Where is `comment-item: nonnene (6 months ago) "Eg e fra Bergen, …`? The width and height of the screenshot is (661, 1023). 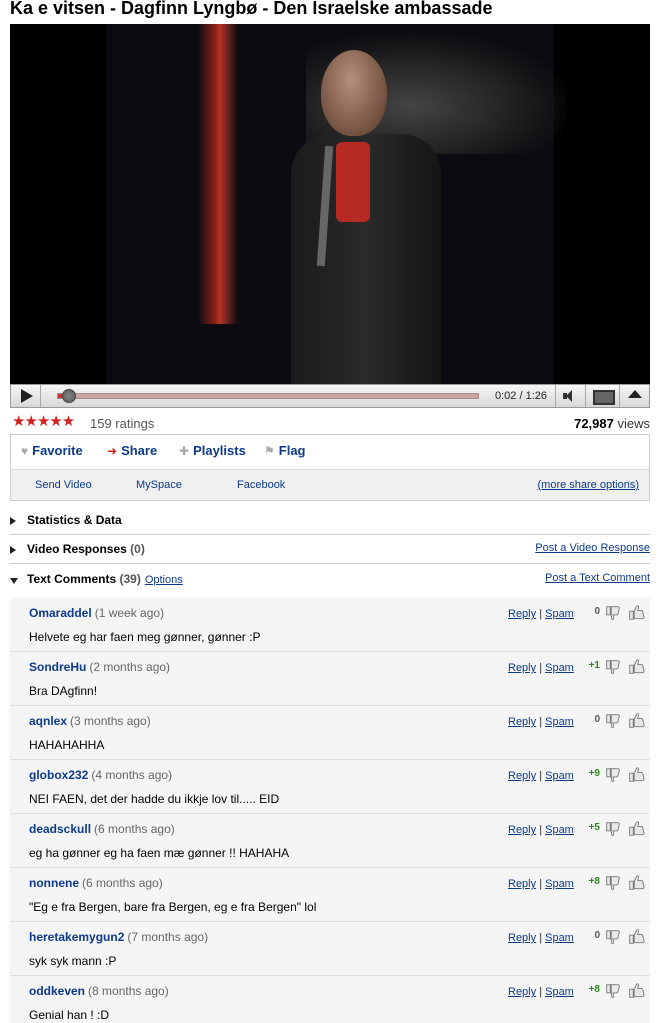
comment-item: nonnene (6 months ago) "Eg e fra Bergen, … is located at coordinates (330, 895).